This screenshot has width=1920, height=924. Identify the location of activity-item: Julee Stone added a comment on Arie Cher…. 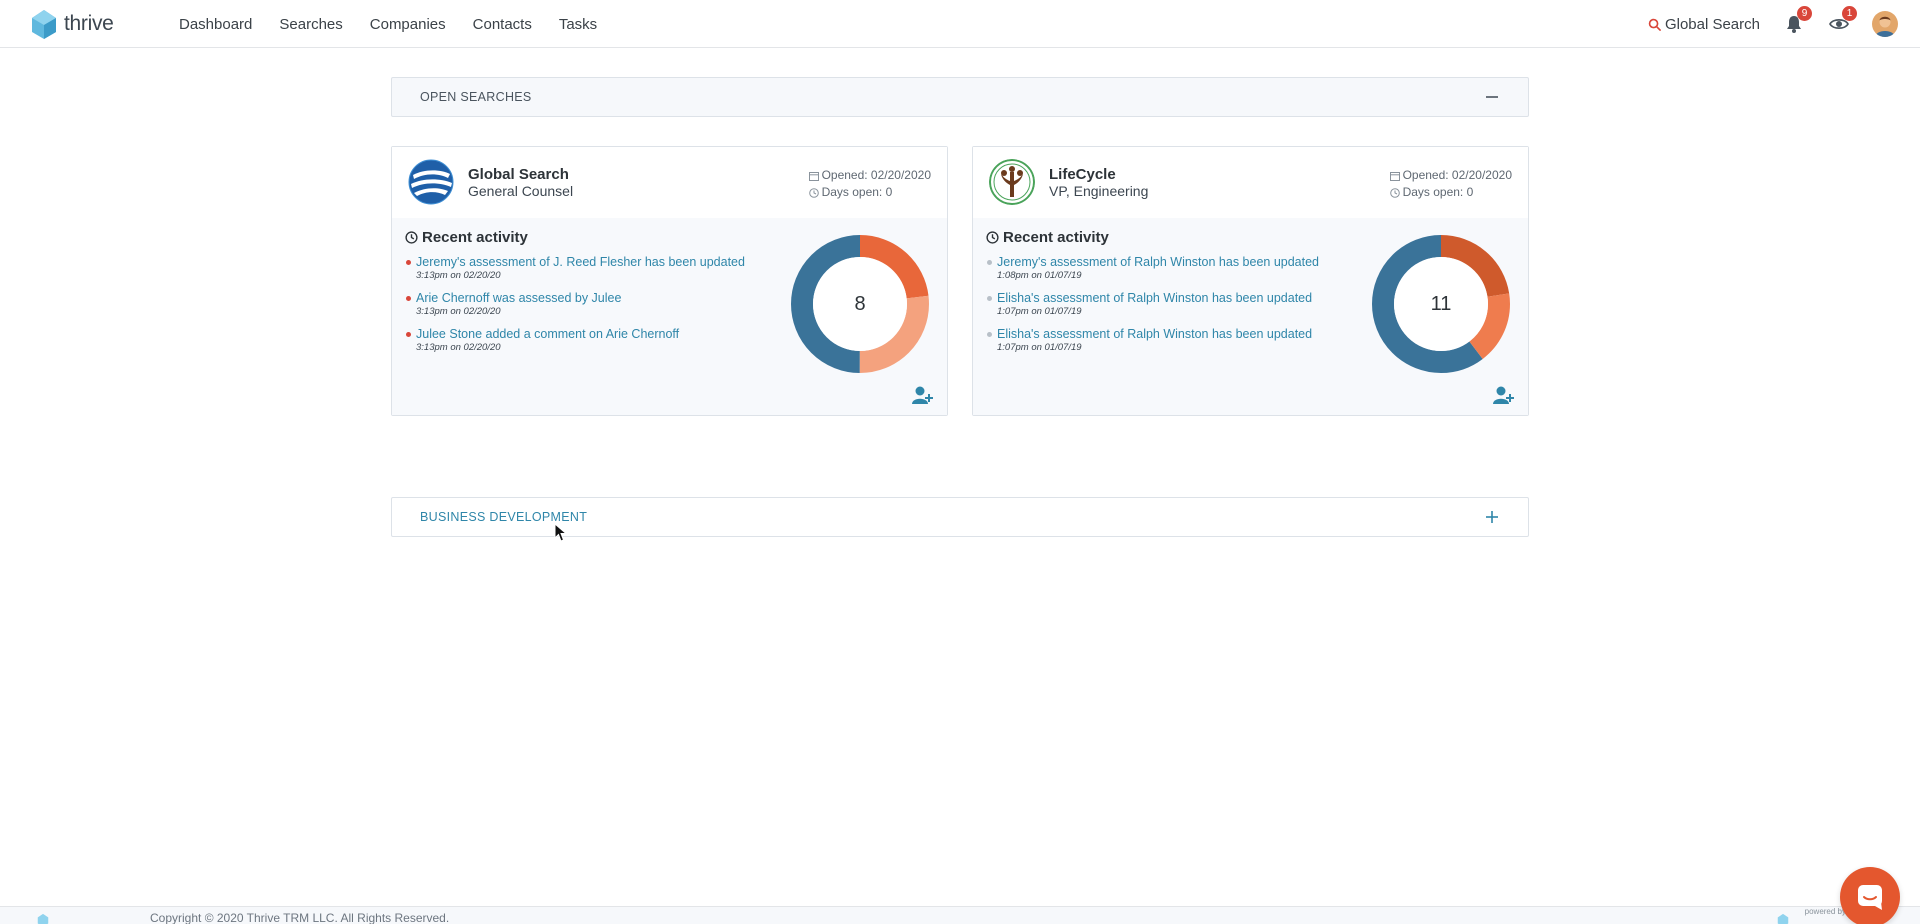
(595, 340).